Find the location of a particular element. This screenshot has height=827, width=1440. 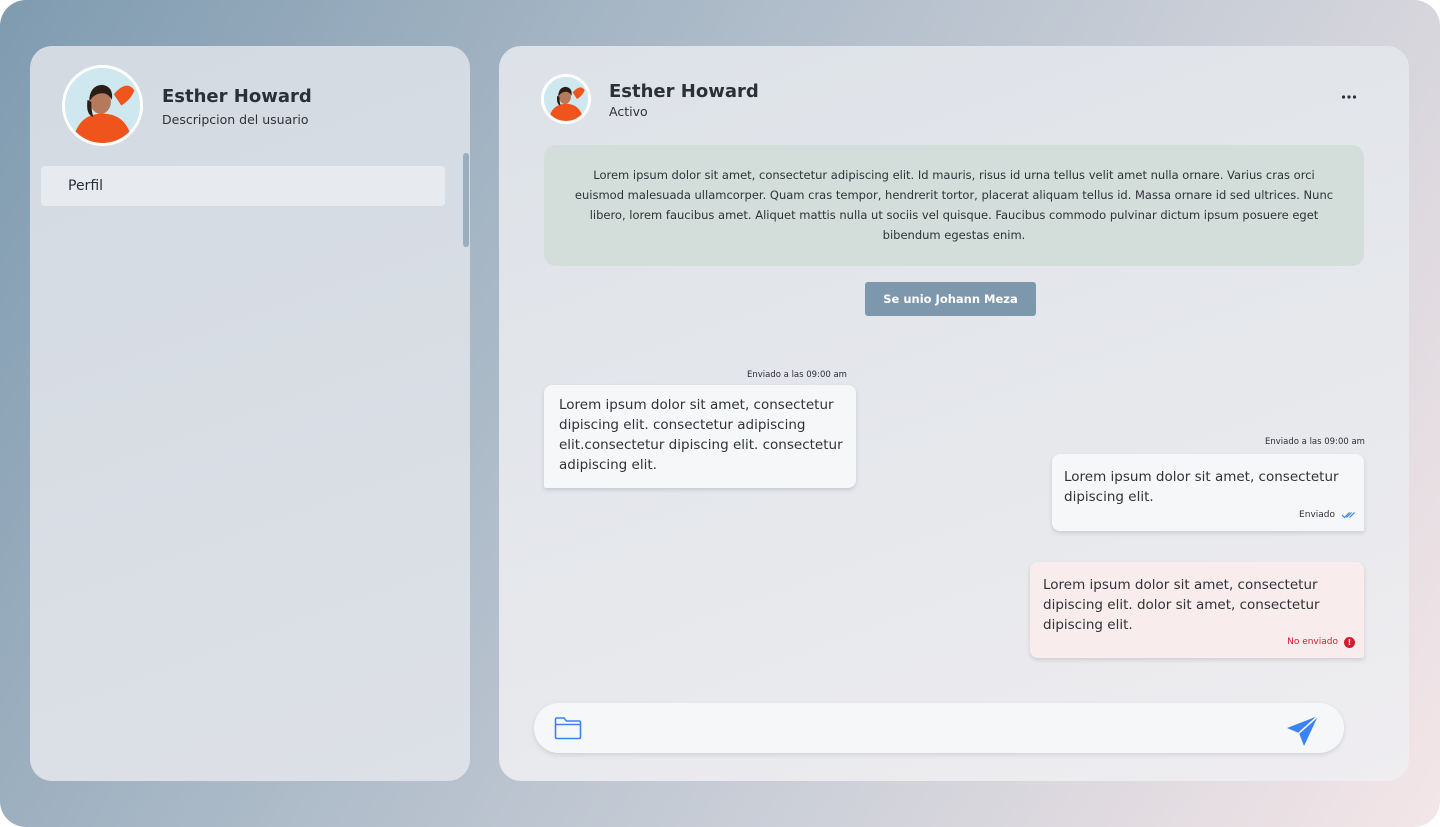

error-icon: ! is located at coordinates (1349, 642).